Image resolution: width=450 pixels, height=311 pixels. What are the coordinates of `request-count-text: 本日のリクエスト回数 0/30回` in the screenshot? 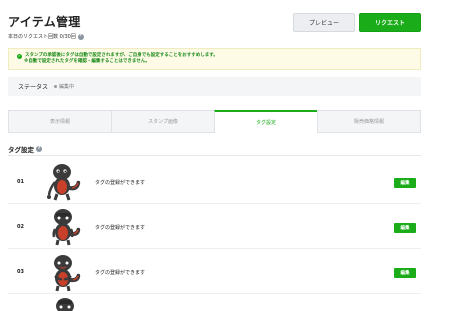 It's located at (42, 37).